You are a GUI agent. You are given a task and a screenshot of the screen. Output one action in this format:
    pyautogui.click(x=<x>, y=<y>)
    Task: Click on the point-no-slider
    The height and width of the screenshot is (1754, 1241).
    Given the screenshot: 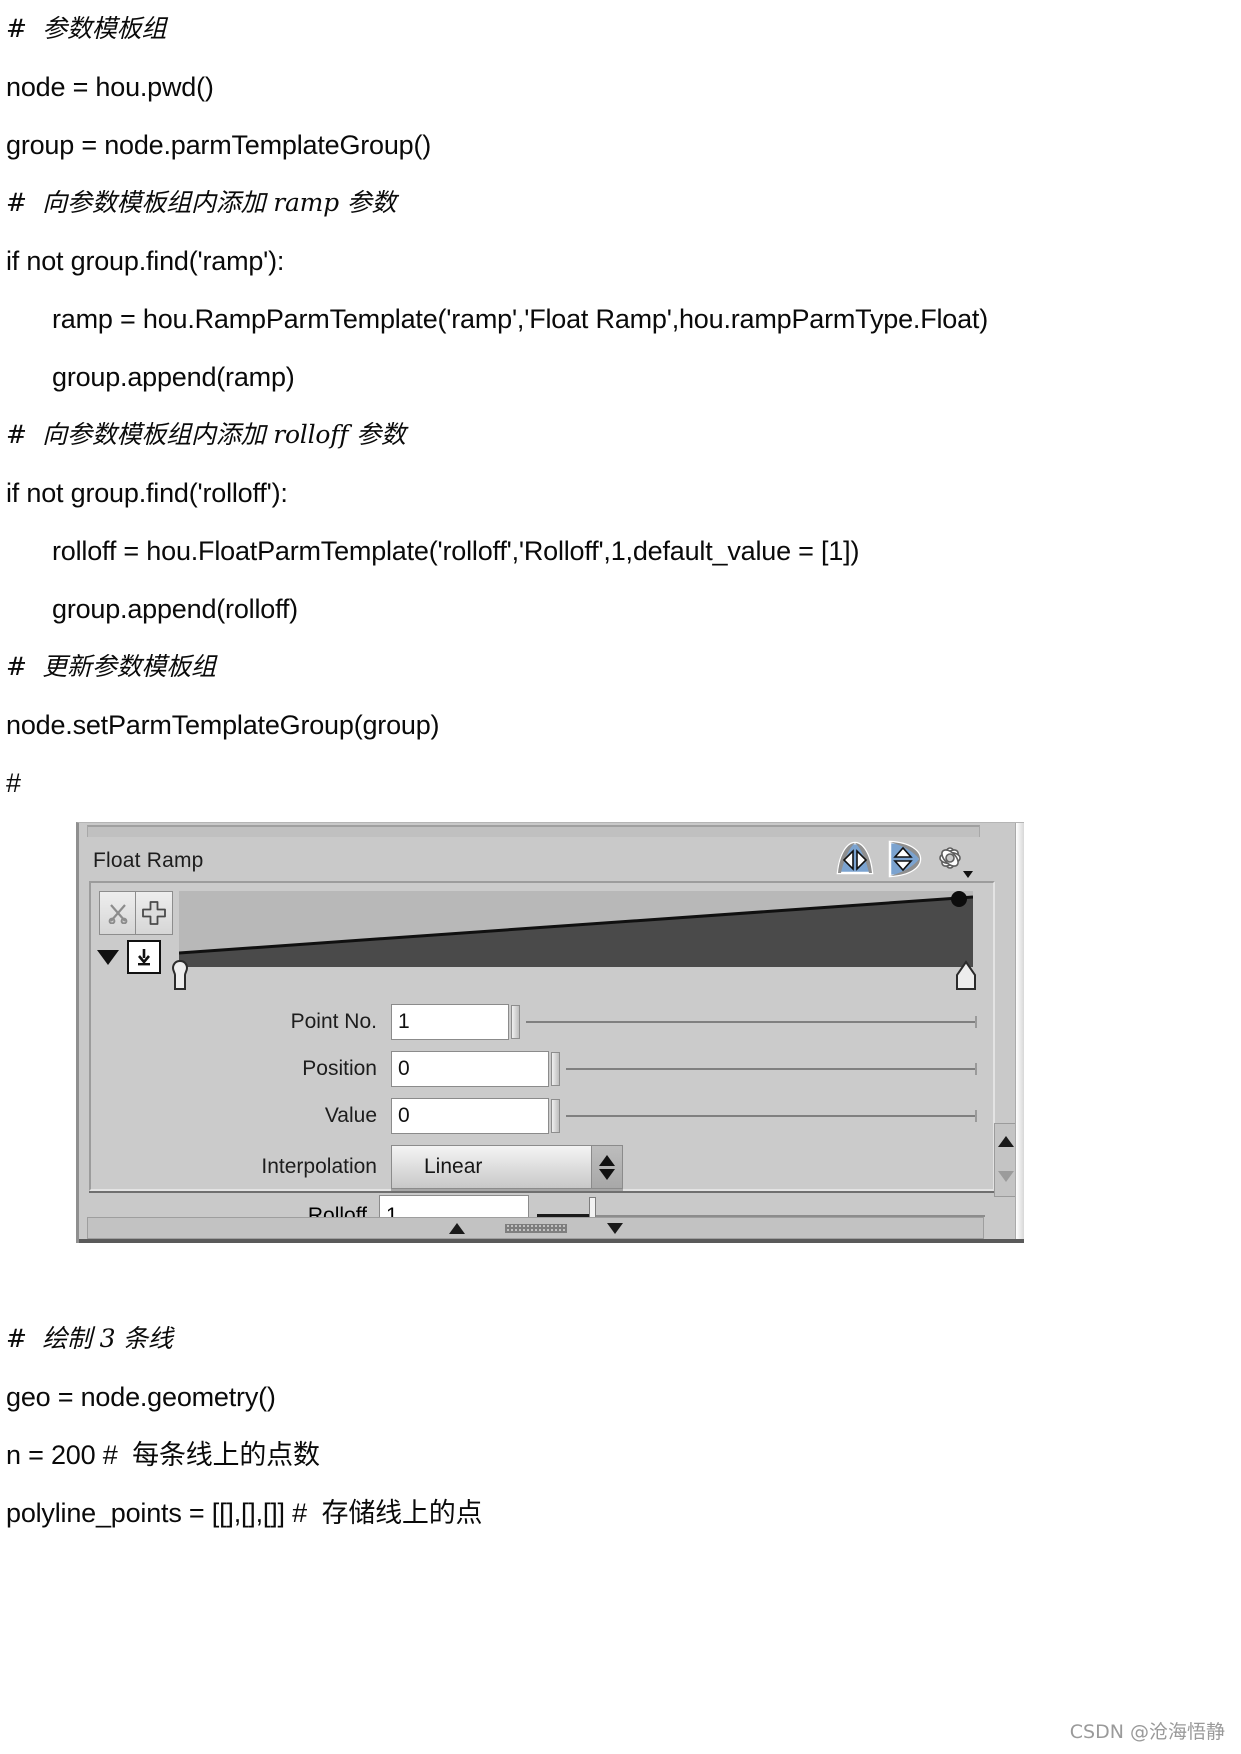 What is the action you would take?
    pyautogui.click(x=751, y=1022)
    